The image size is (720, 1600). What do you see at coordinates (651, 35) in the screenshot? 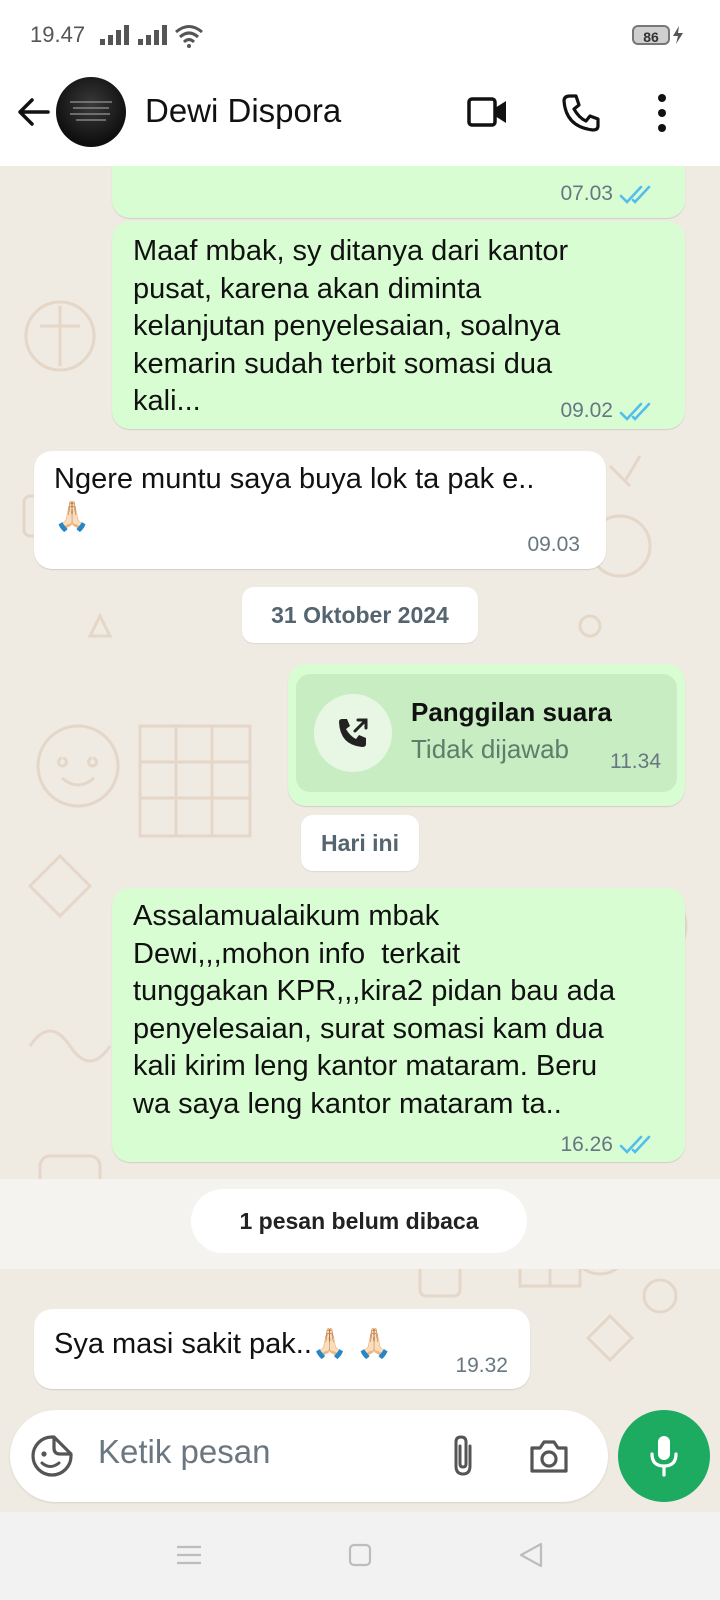
I see `battery-indicator: 86` at bounding box center [651, 35].